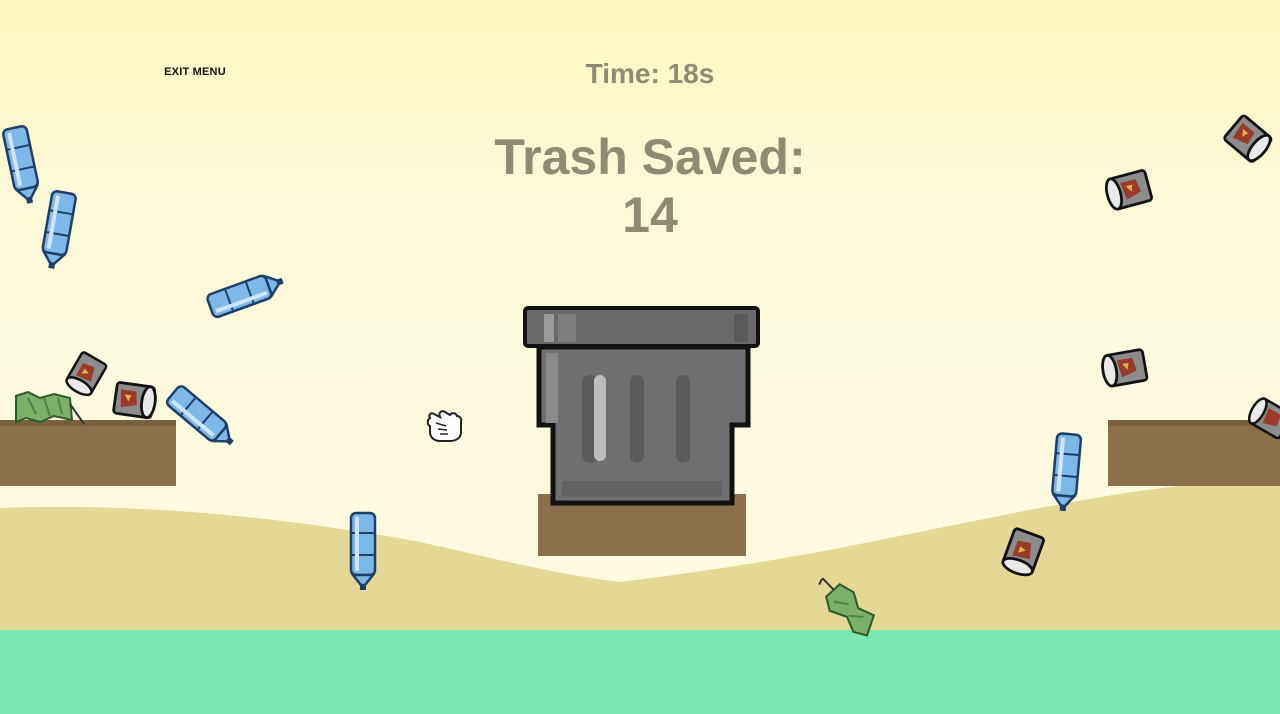  Describe the element at coordinates (650, 215) in the screenshot. I see `score-value: 14` at that location.